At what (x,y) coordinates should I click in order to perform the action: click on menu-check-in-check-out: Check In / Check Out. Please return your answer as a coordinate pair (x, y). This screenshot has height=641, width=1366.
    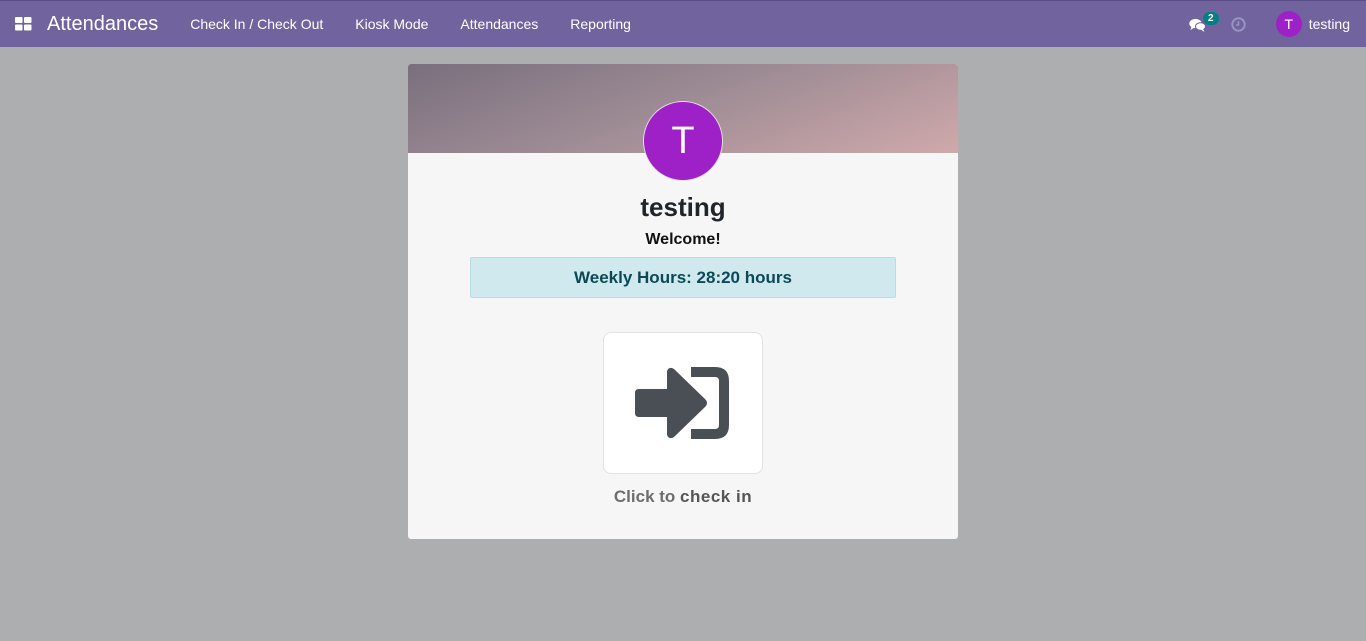
    Looking at the image, I should click on (256, 24).